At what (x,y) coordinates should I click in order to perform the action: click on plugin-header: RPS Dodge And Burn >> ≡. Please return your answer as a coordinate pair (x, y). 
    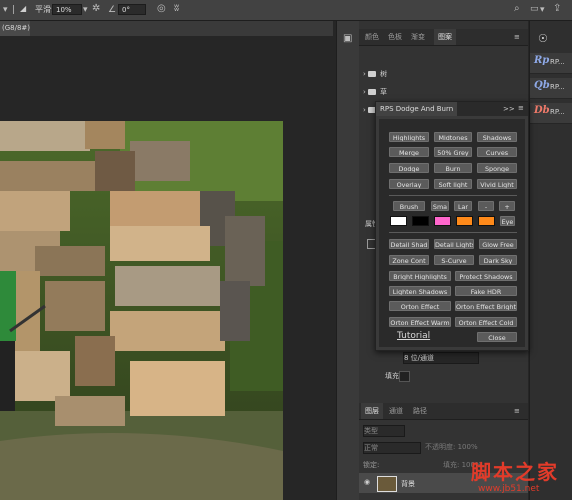
    Looking at the image, I should click on (452, 109).